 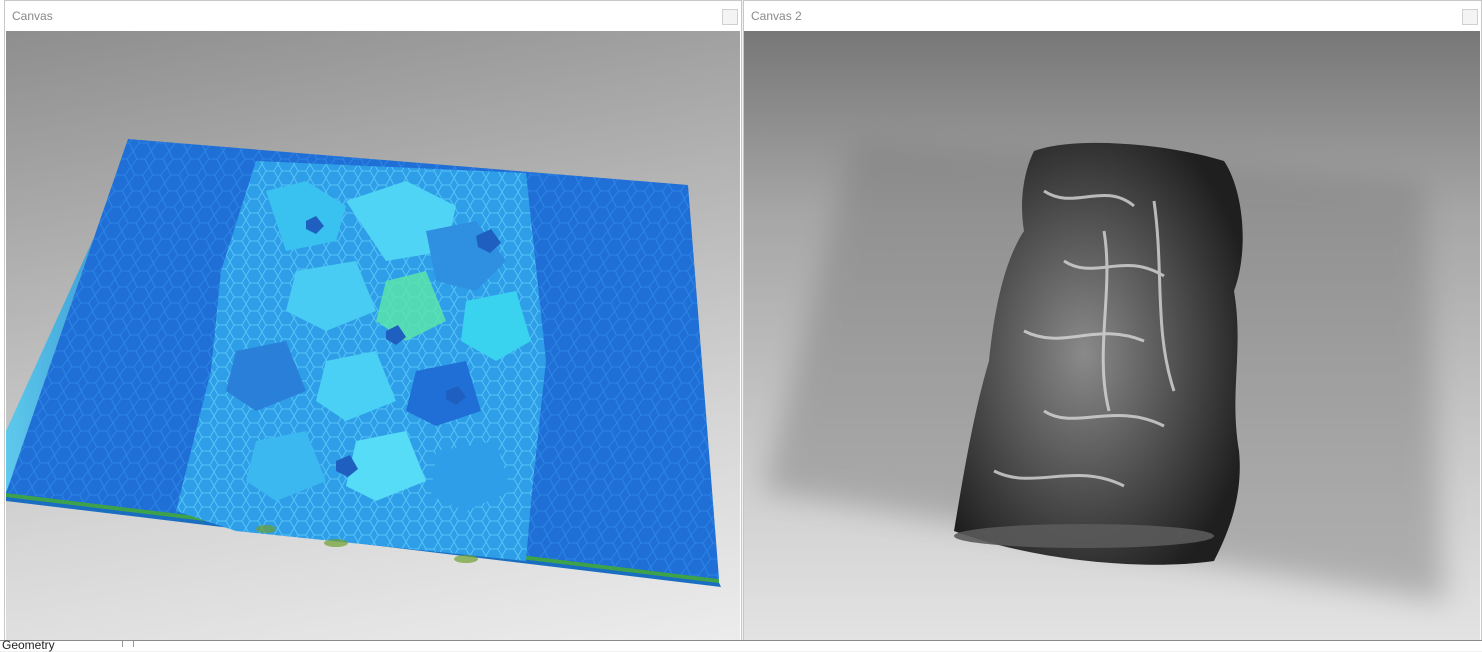 I want to click on window-title: Canvas 2, so click(x=776, y=16).